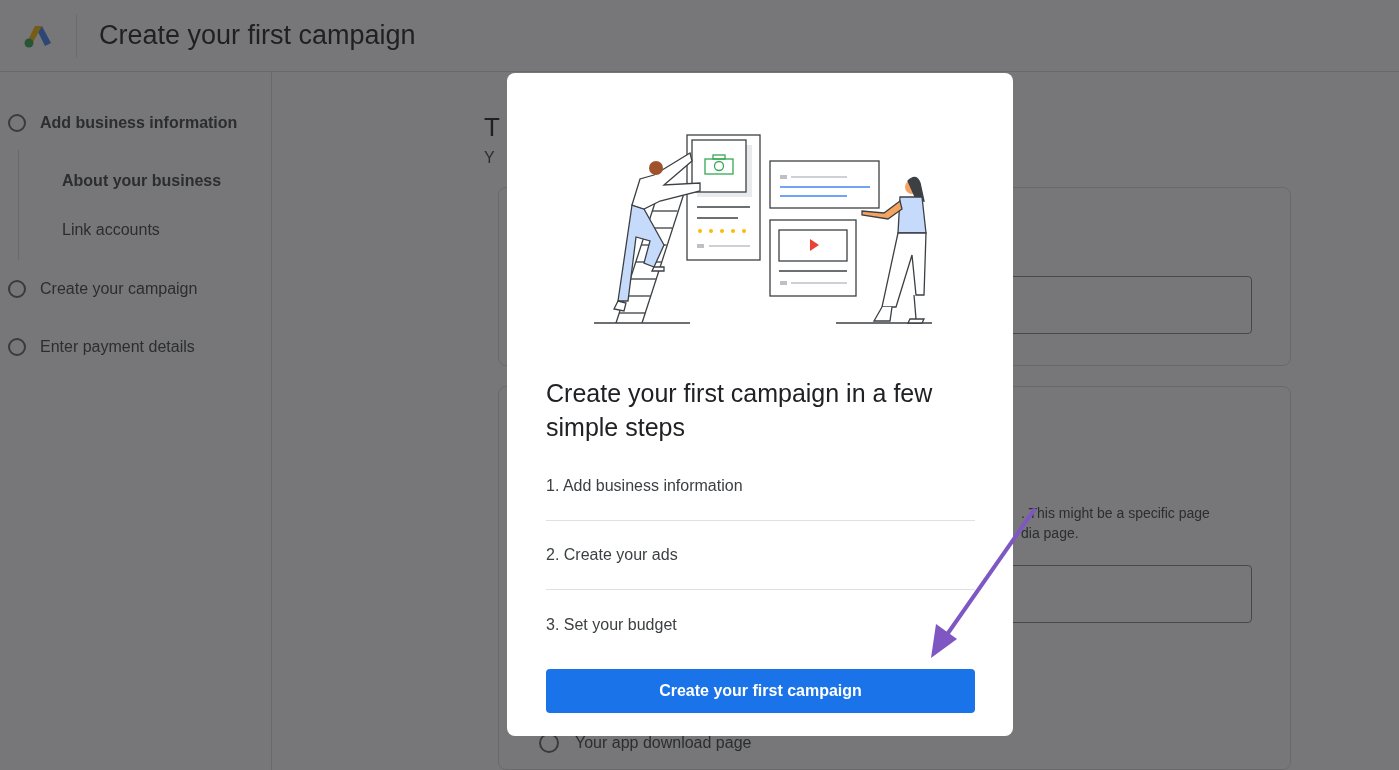 The height and width of the screenshot is (770, 1399). What do you see at coordinates (492, 127) in the screenshot?
I see `section-heading: T` at bounding box center [492, 127].